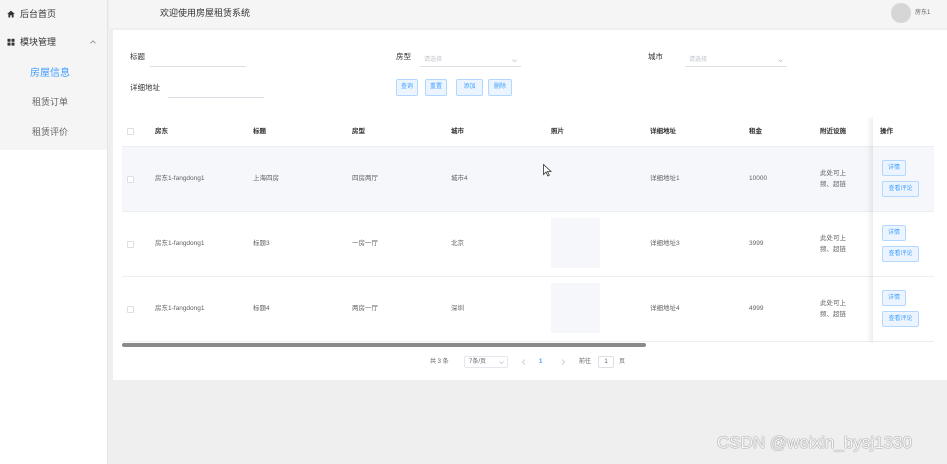  I want to click on delete-button: 删除, so click(500, 87).